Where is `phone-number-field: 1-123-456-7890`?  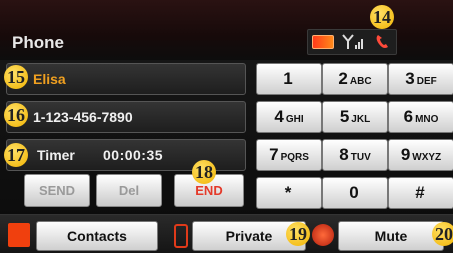
phone-number-field: 1-123-456-7890 is located at coordinates (126, 117).